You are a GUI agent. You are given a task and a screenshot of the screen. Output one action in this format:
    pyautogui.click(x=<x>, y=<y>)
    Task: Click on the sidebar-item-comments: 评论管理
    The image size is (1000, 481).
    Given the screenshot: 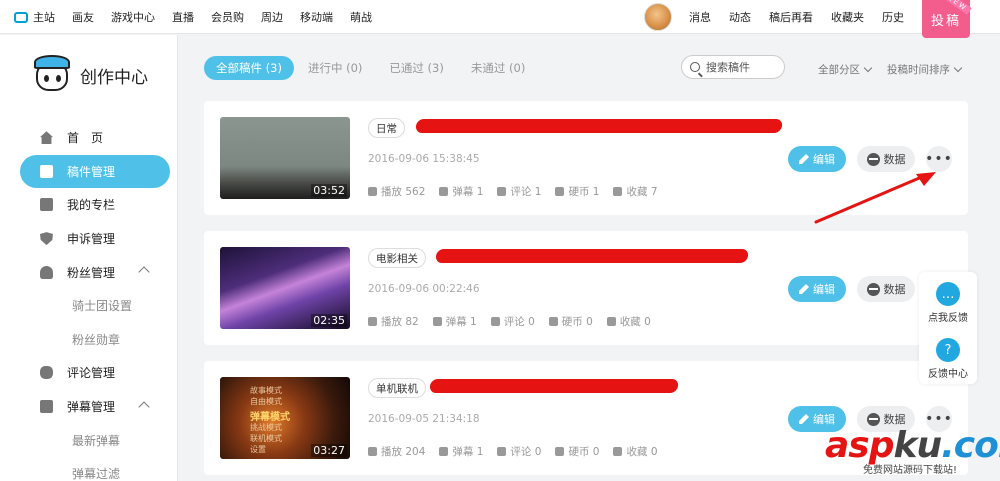 What is the action you would take?
    pyautogui.click(x=95, y=373)
    